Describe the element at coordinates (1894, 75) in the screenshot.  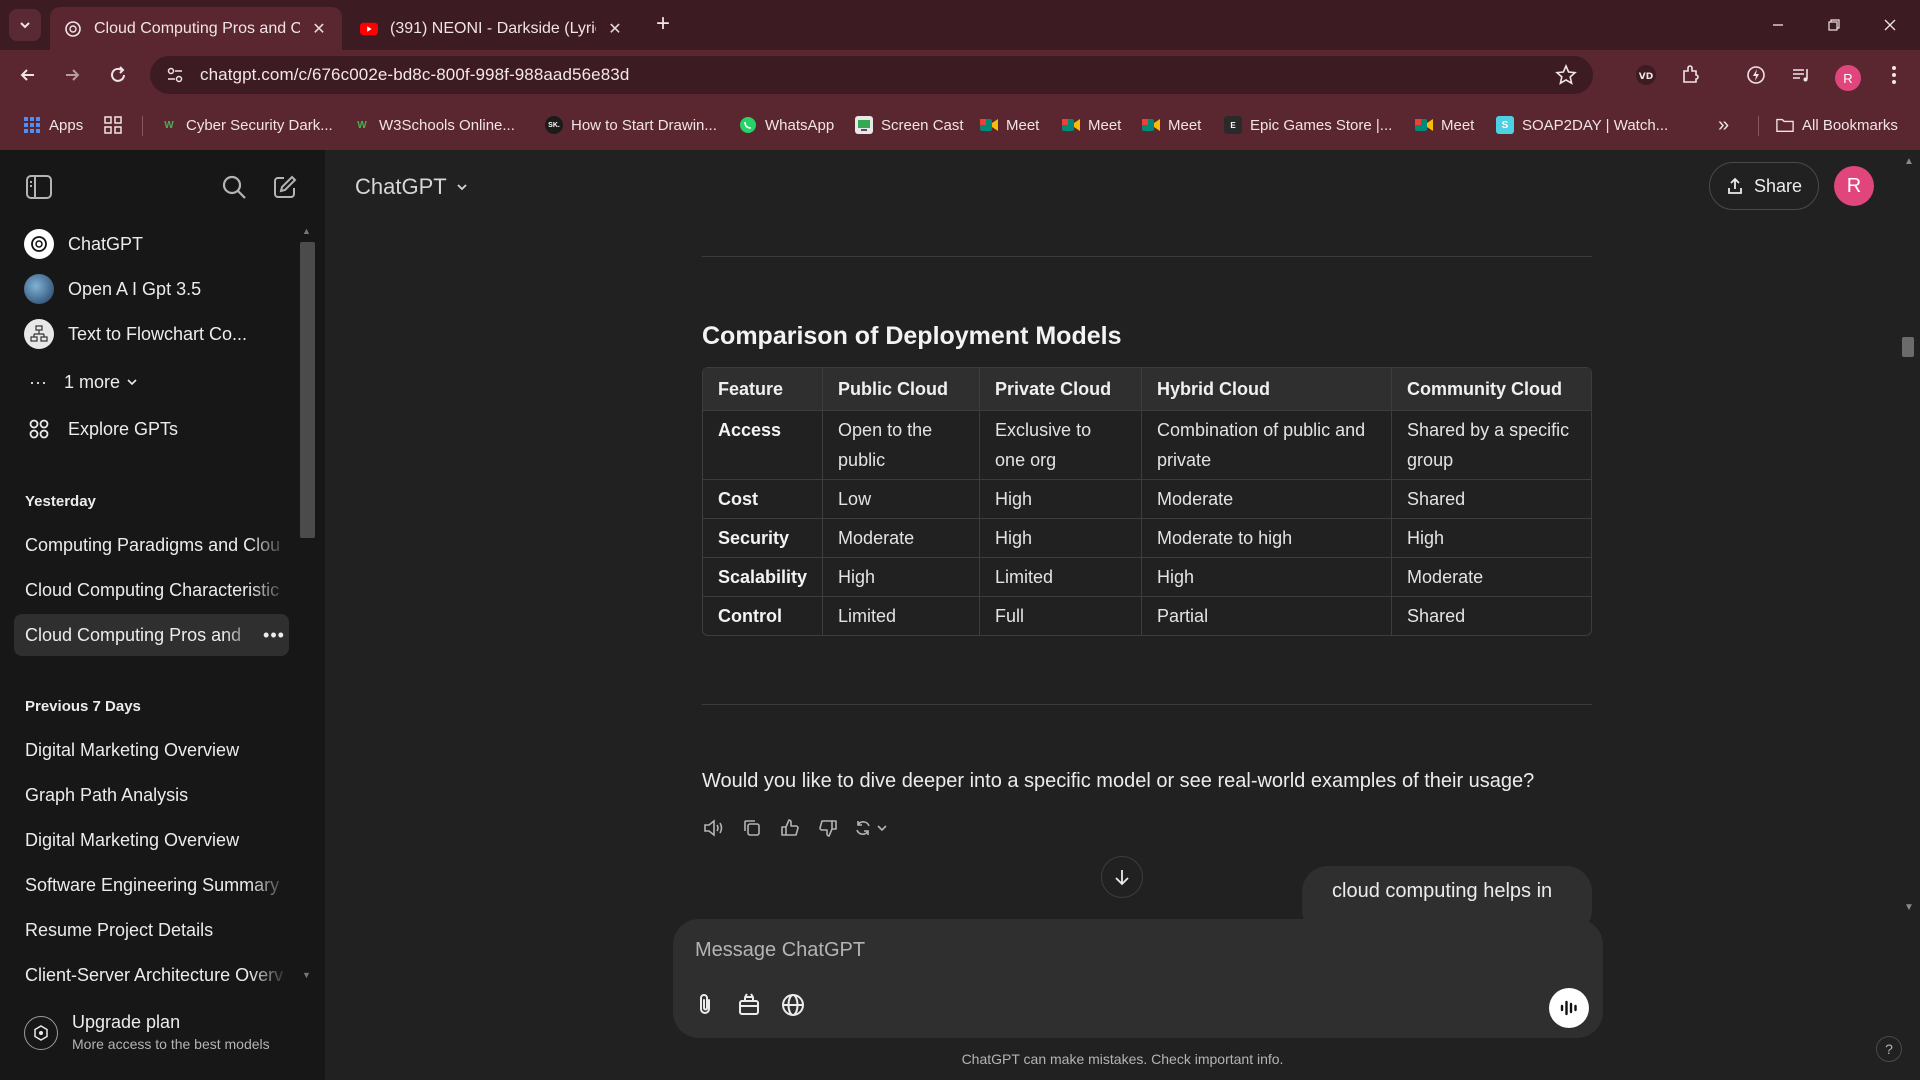
I see `browser-menu-icon` at that location.